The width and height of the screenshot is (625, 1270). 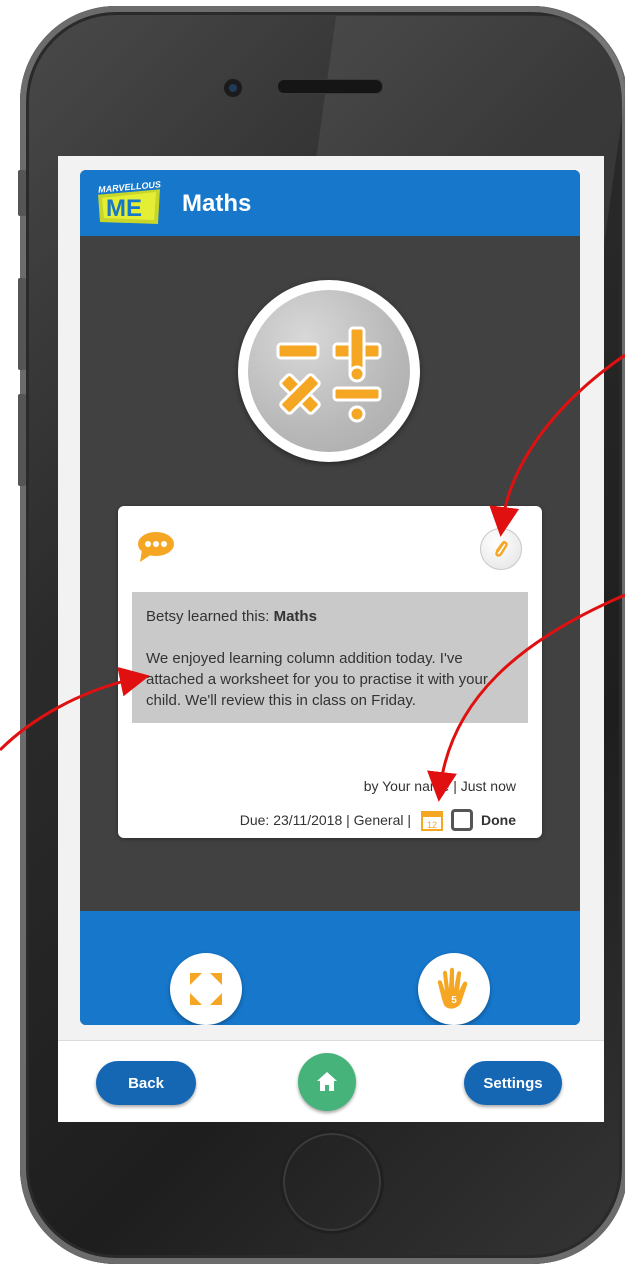 What do you see at coordinates (498, 820) in the screenshot?
I see `done-label: Done` at bounding box center [498, 820].